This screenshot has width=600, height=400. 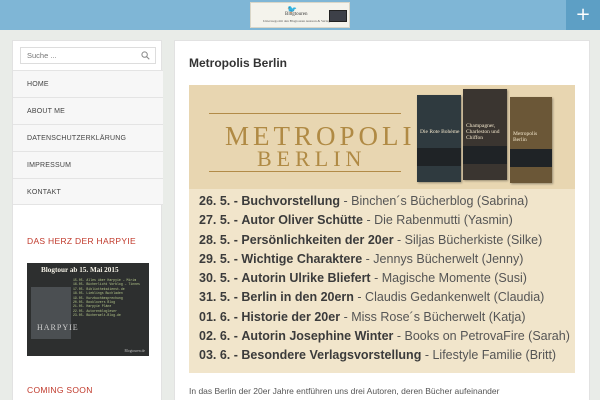 What do you see at coordinates (434, 316) in the screenshot?
I see `schedule-blog: - Miss Rose´s Bücherwelt (Katja)` at bounding box center [434, 316].